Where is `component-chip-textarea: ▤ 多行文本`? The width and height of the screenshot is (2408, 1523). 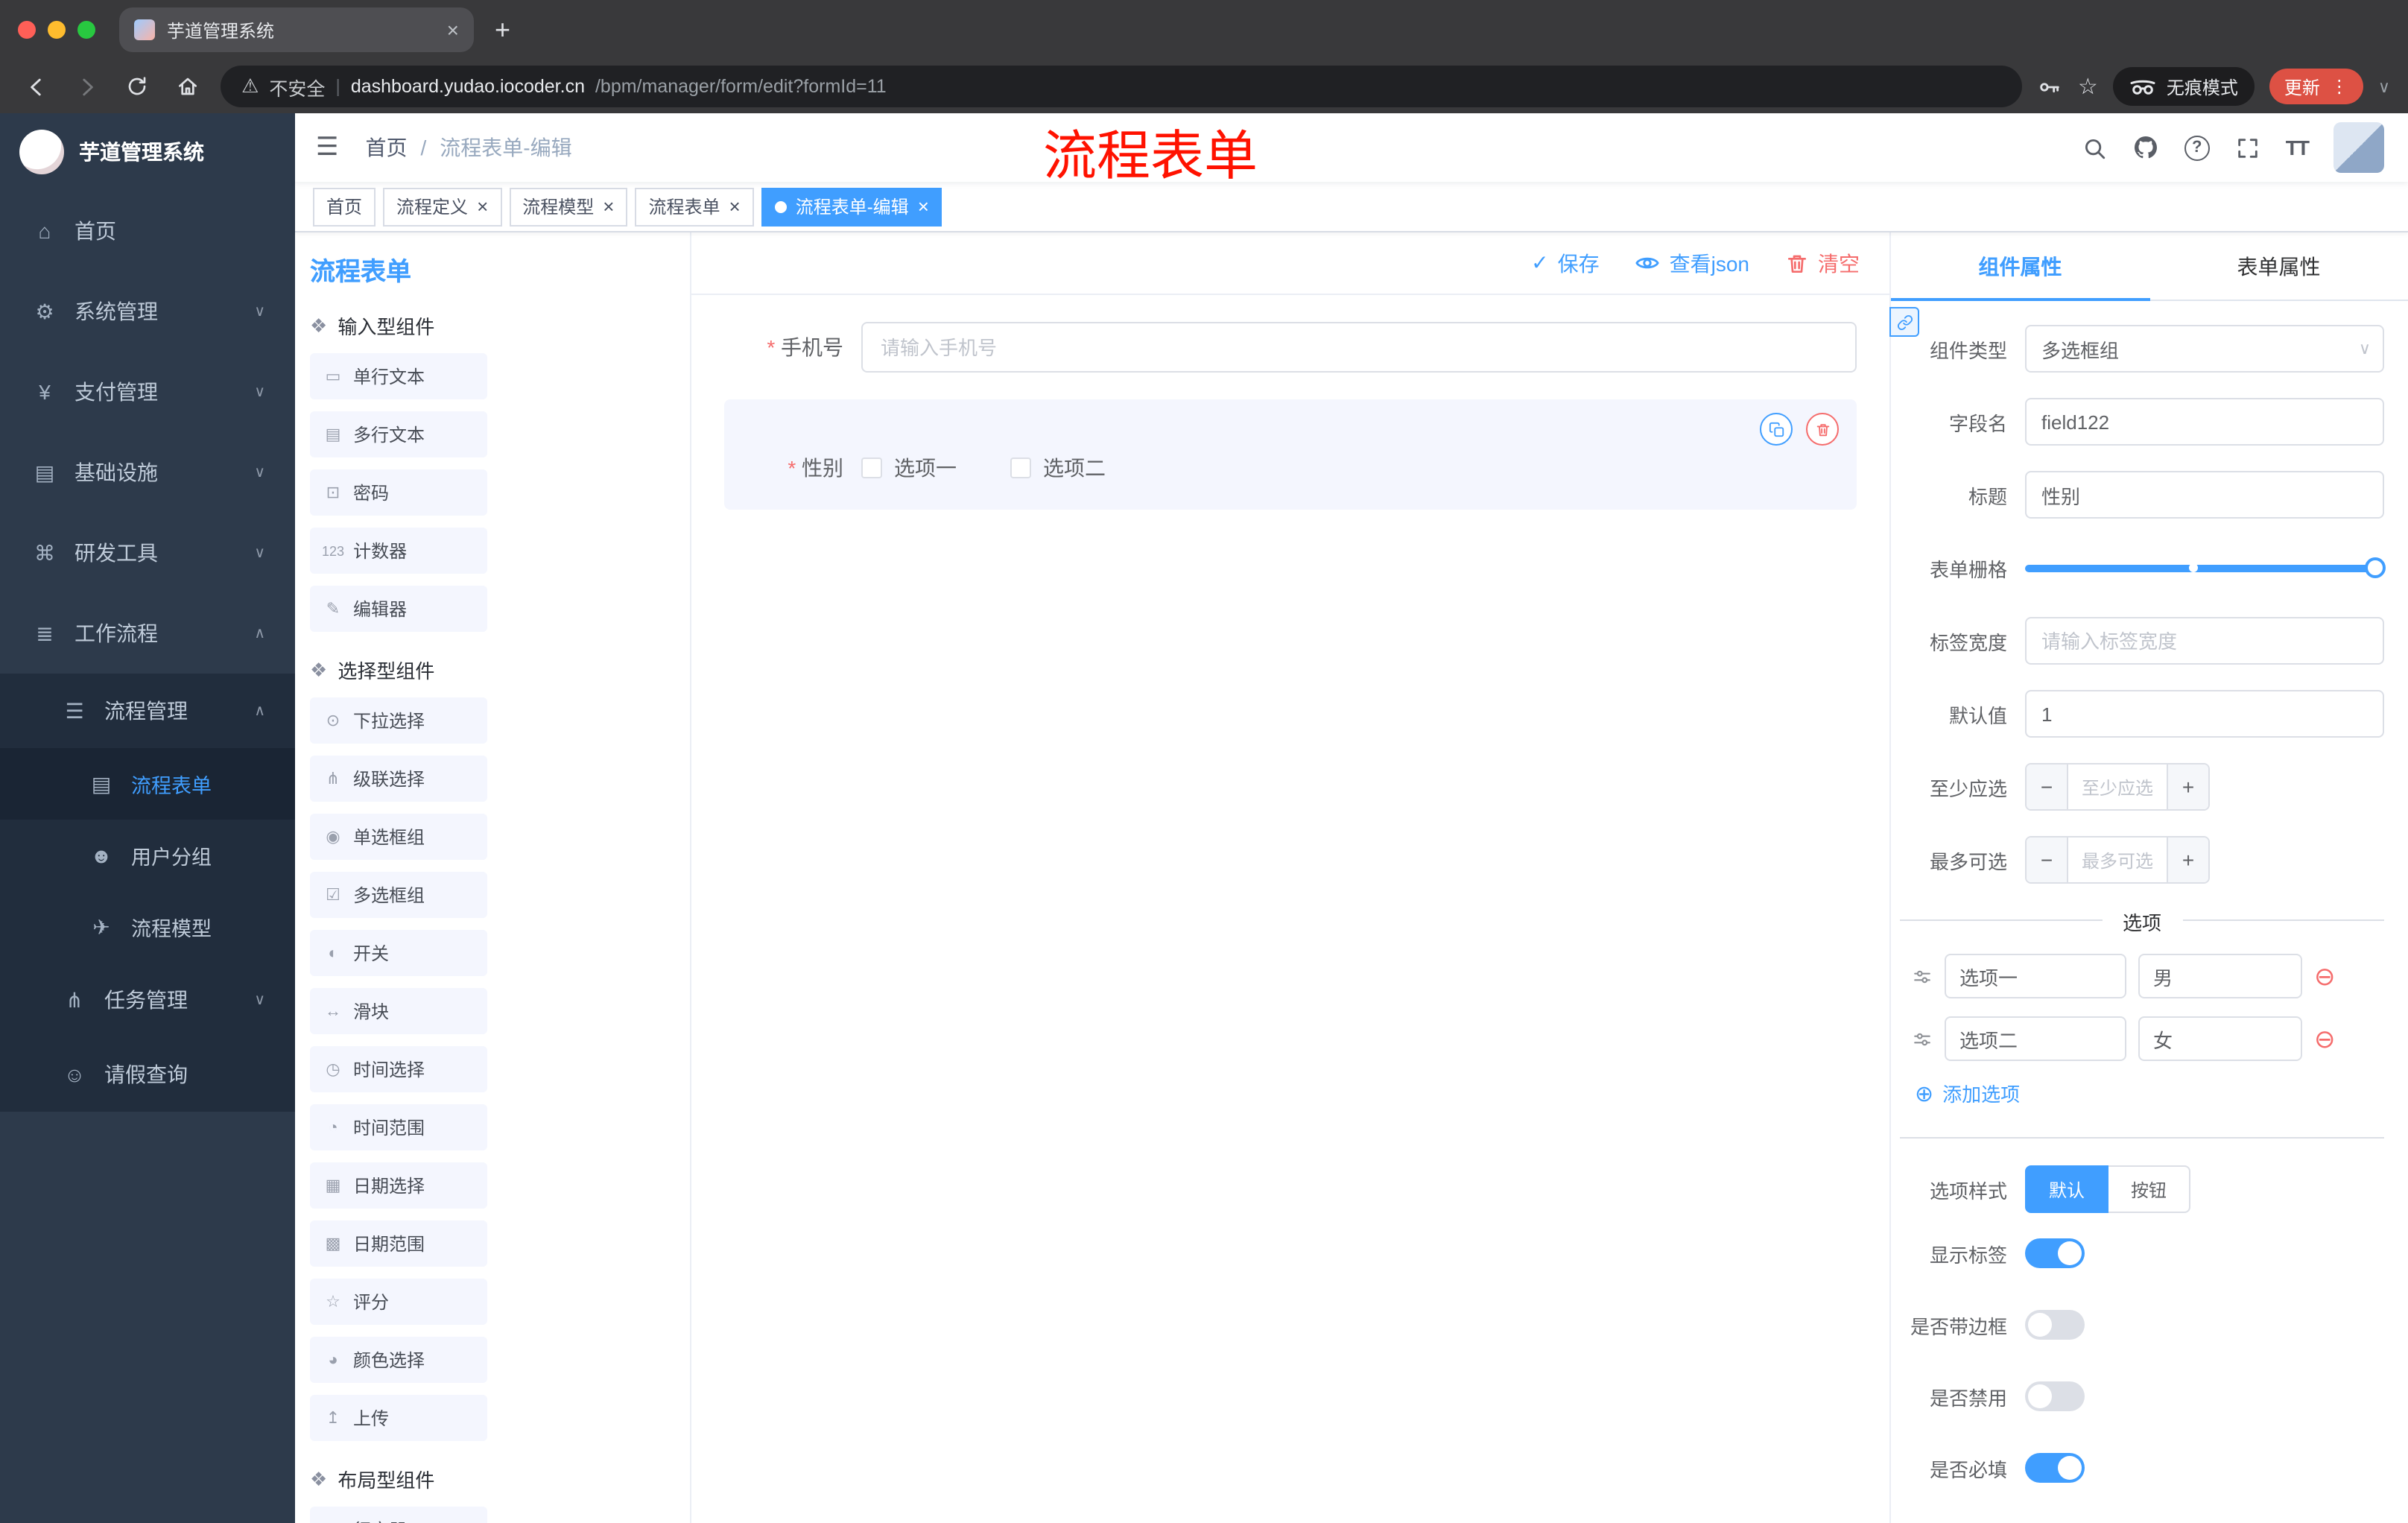 component-chip-textarea: ▤ 多行文本 is located at coordinates (398, 434).